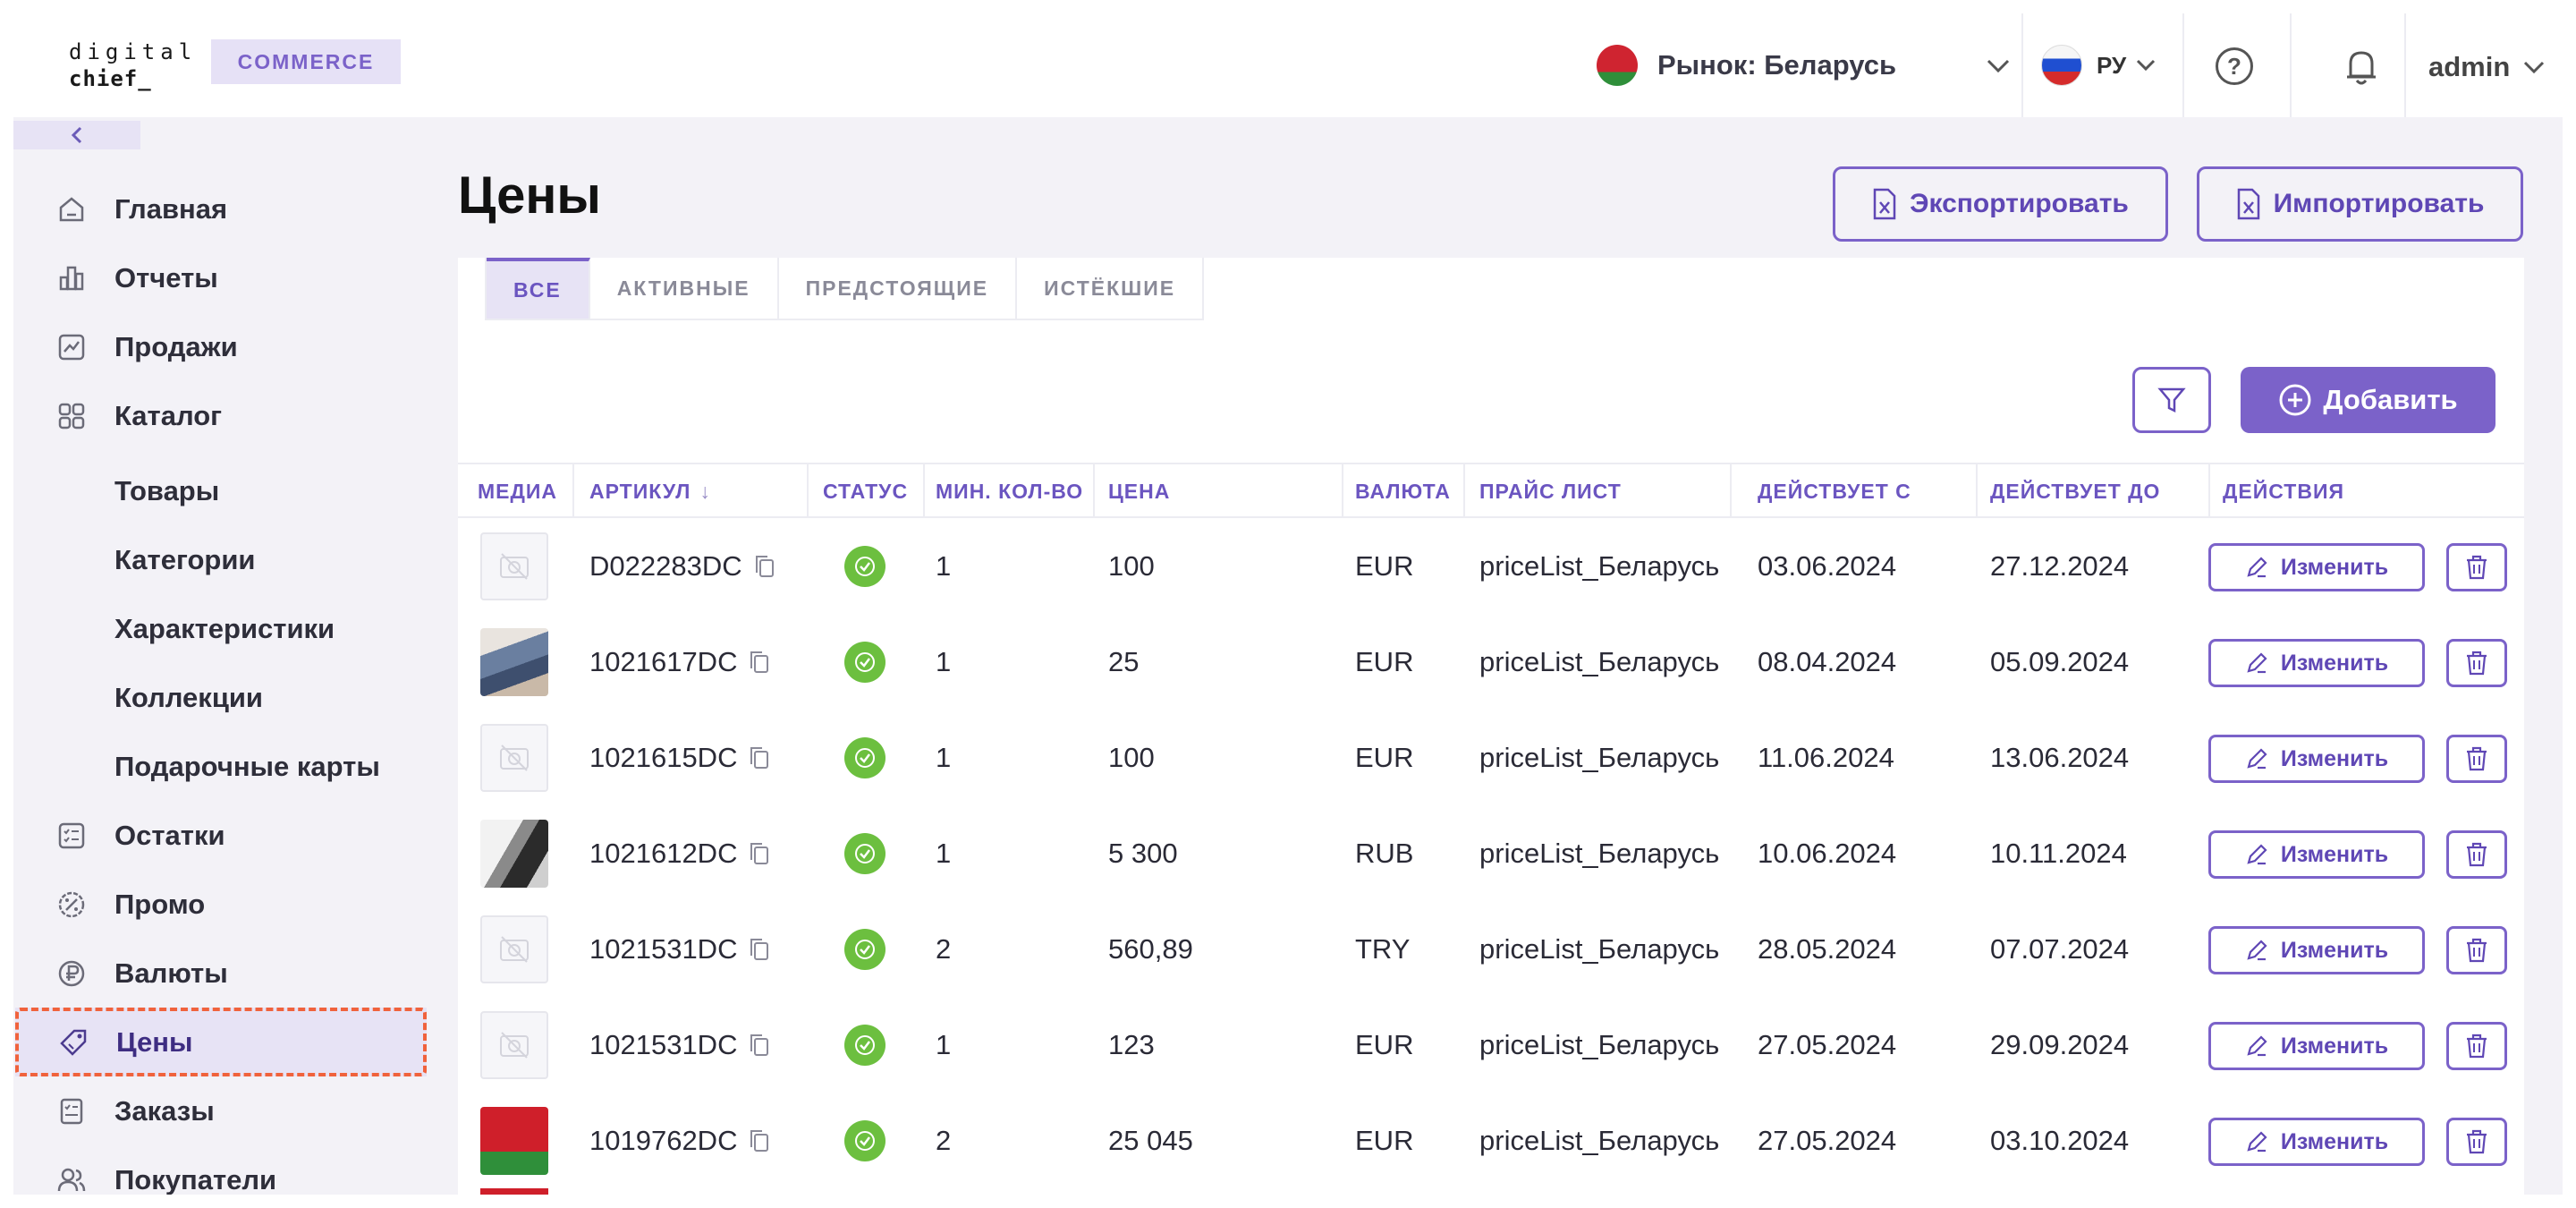  Describe the element at coordinates (171, 973) in the screenshot. I see `sidebar-item-label: Валюты` at that location.